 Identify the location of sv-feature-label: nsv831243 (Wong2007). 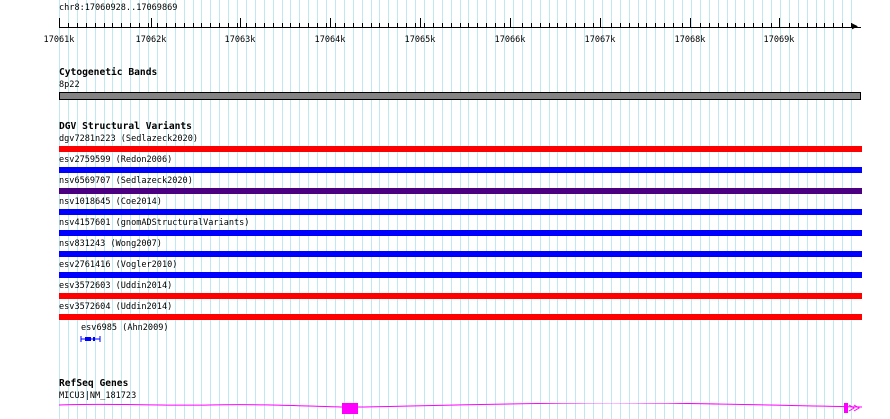
(110, 244).